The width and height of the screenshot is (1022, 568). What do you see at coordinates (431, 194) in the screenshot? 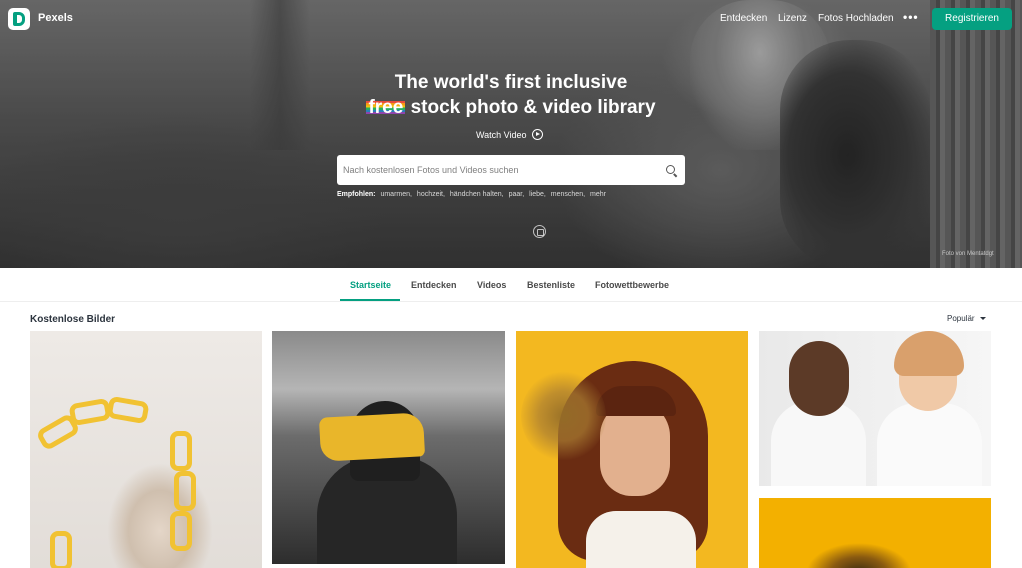
I see `suggestion-tag: hochzeit,` at bounding box center [431, 194].